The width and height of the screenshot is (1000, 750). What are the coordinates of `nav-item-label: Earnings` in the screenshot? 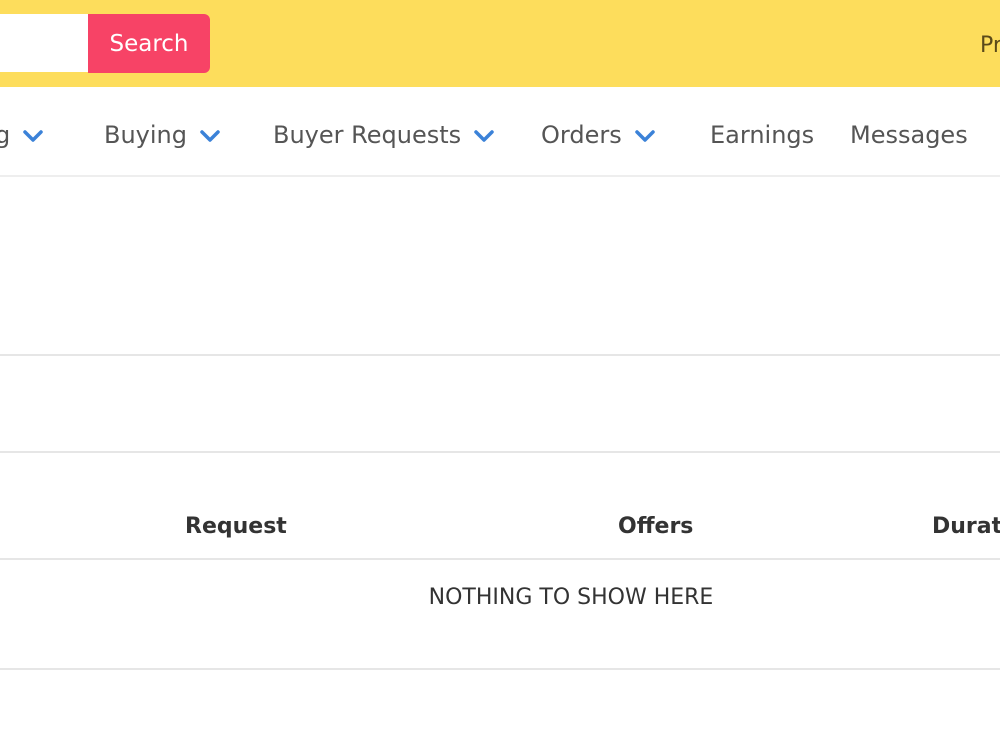 It's located at (762, 135).